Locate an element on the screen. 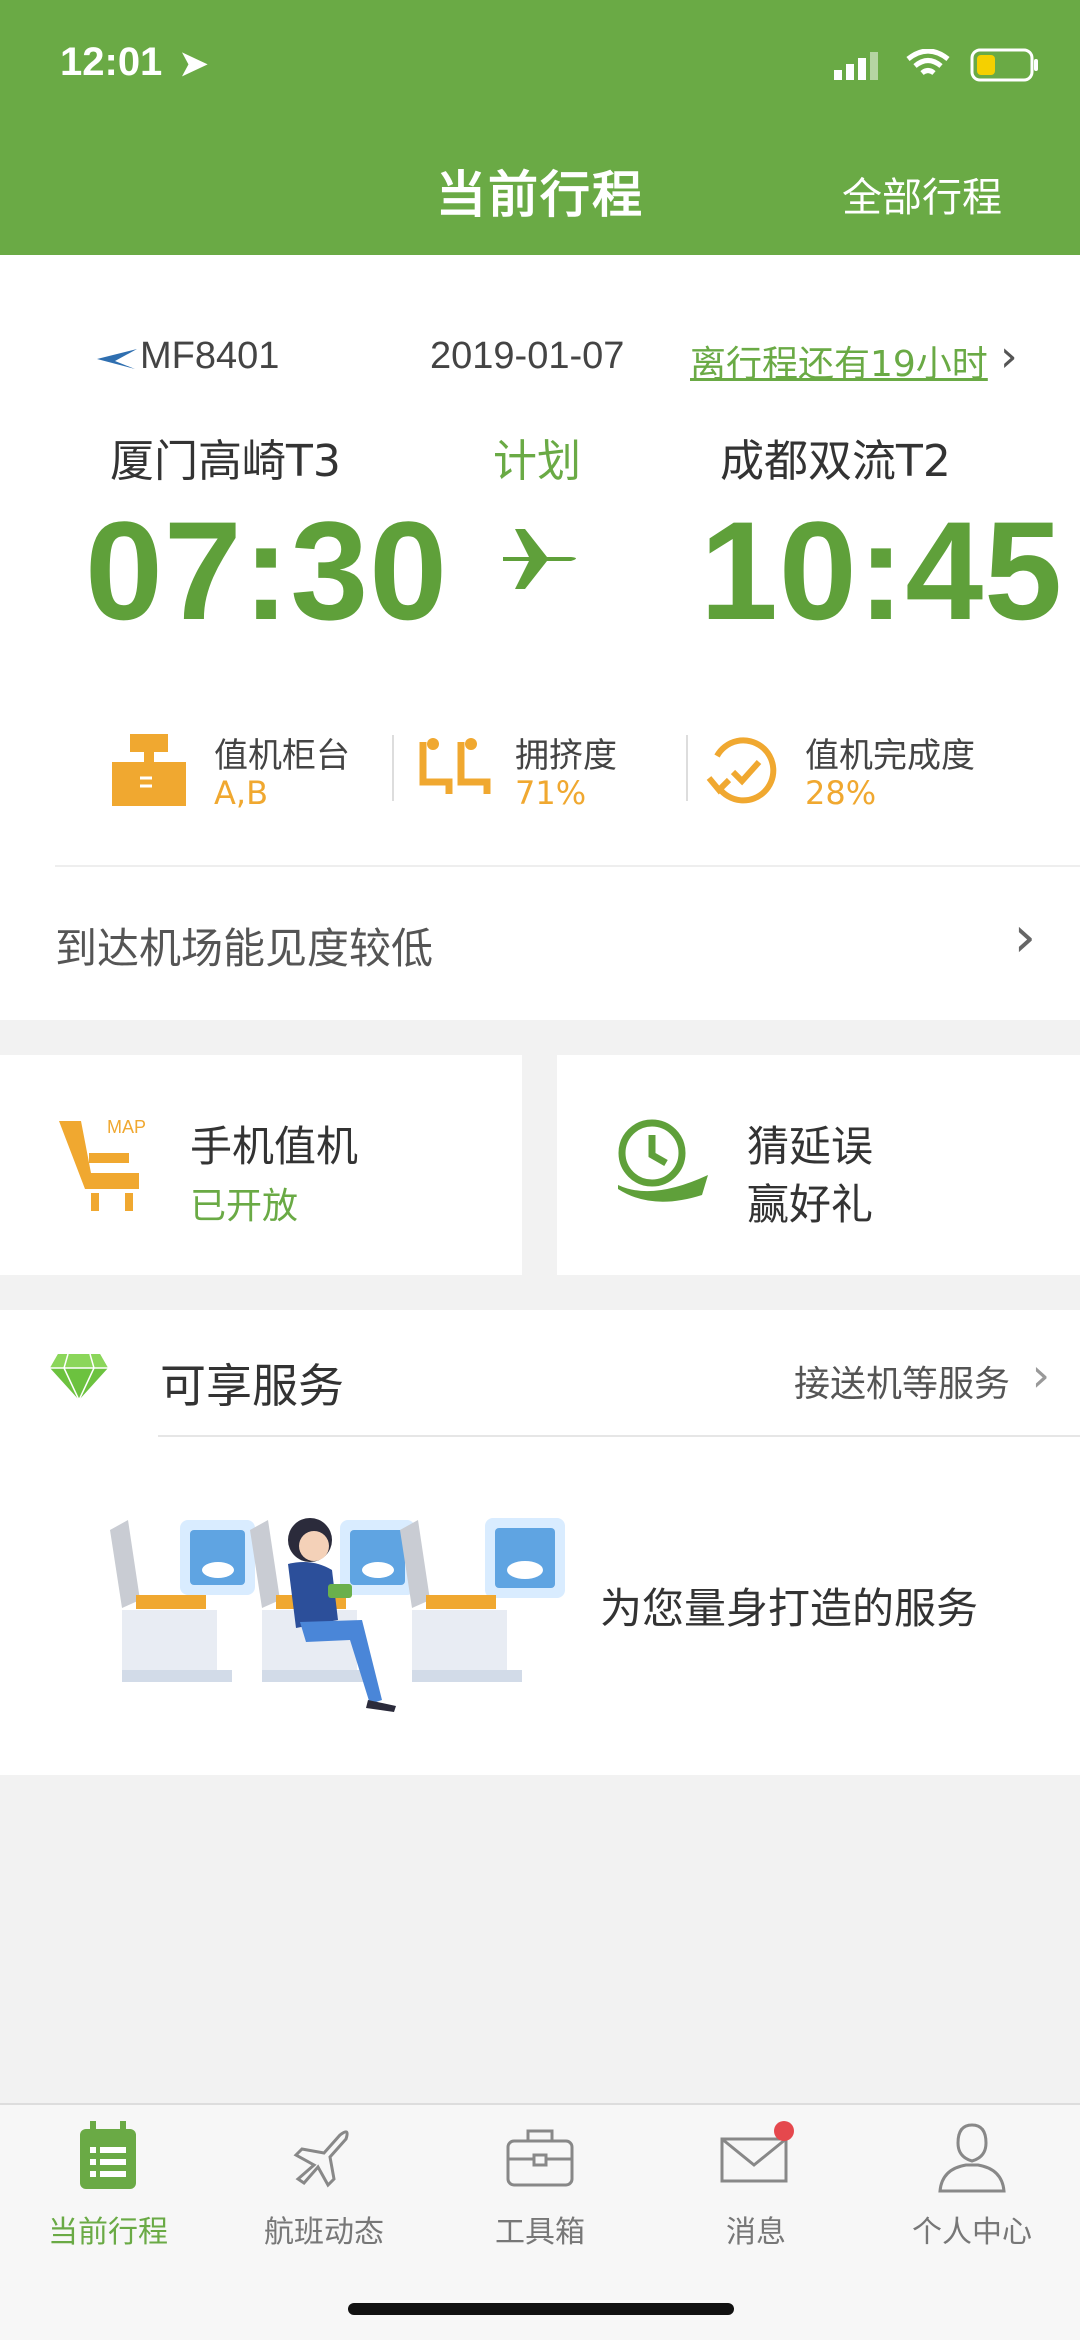  flight-number: MF8401 is located at coordinates (210, 356).